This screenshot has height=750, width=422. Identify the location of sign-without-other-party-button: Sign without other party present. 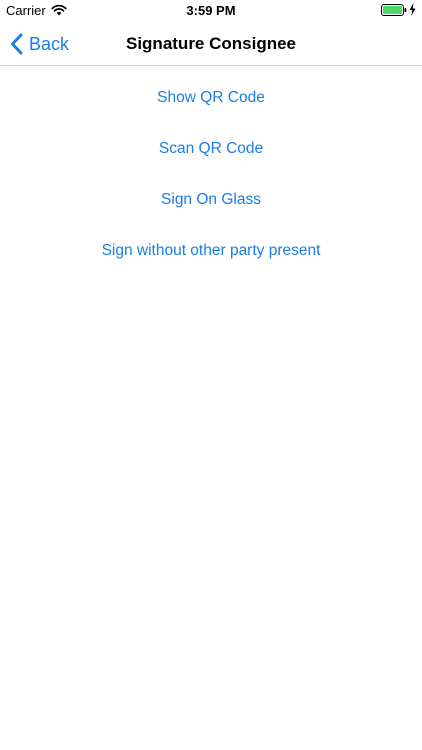
(211, 262).